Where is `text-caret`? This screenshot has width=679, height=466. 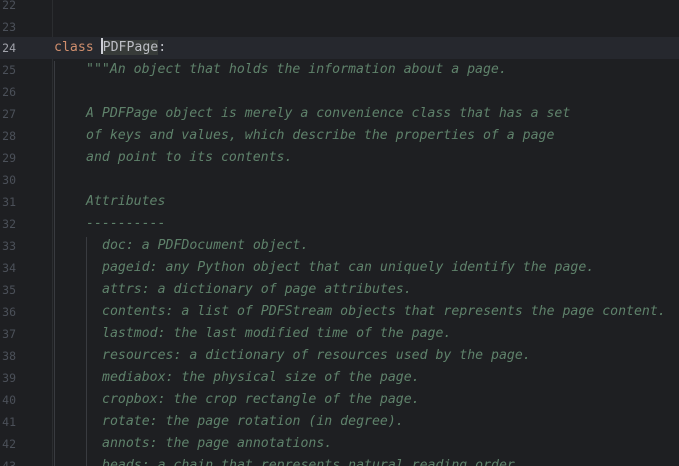
text-caret is located at coordinates (101, 46).